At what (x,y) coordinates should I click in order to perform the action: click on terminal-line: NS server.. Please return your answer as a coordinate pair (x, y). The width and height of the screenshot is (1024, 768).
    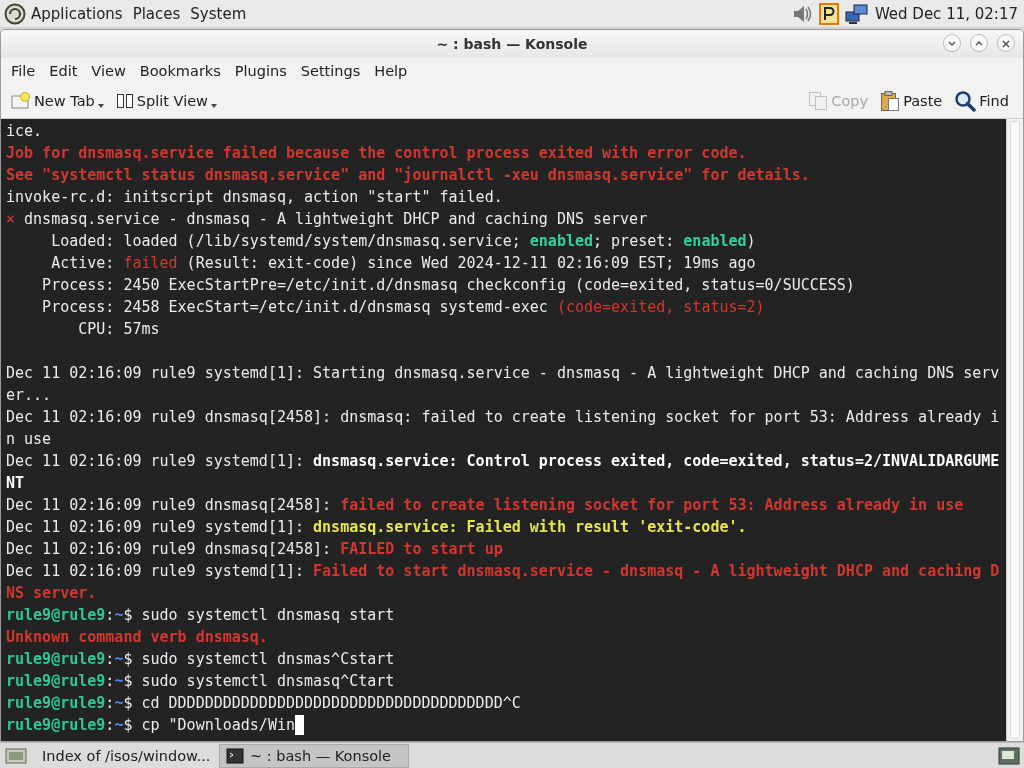
    Looking at the image, I should click on (51, 593).